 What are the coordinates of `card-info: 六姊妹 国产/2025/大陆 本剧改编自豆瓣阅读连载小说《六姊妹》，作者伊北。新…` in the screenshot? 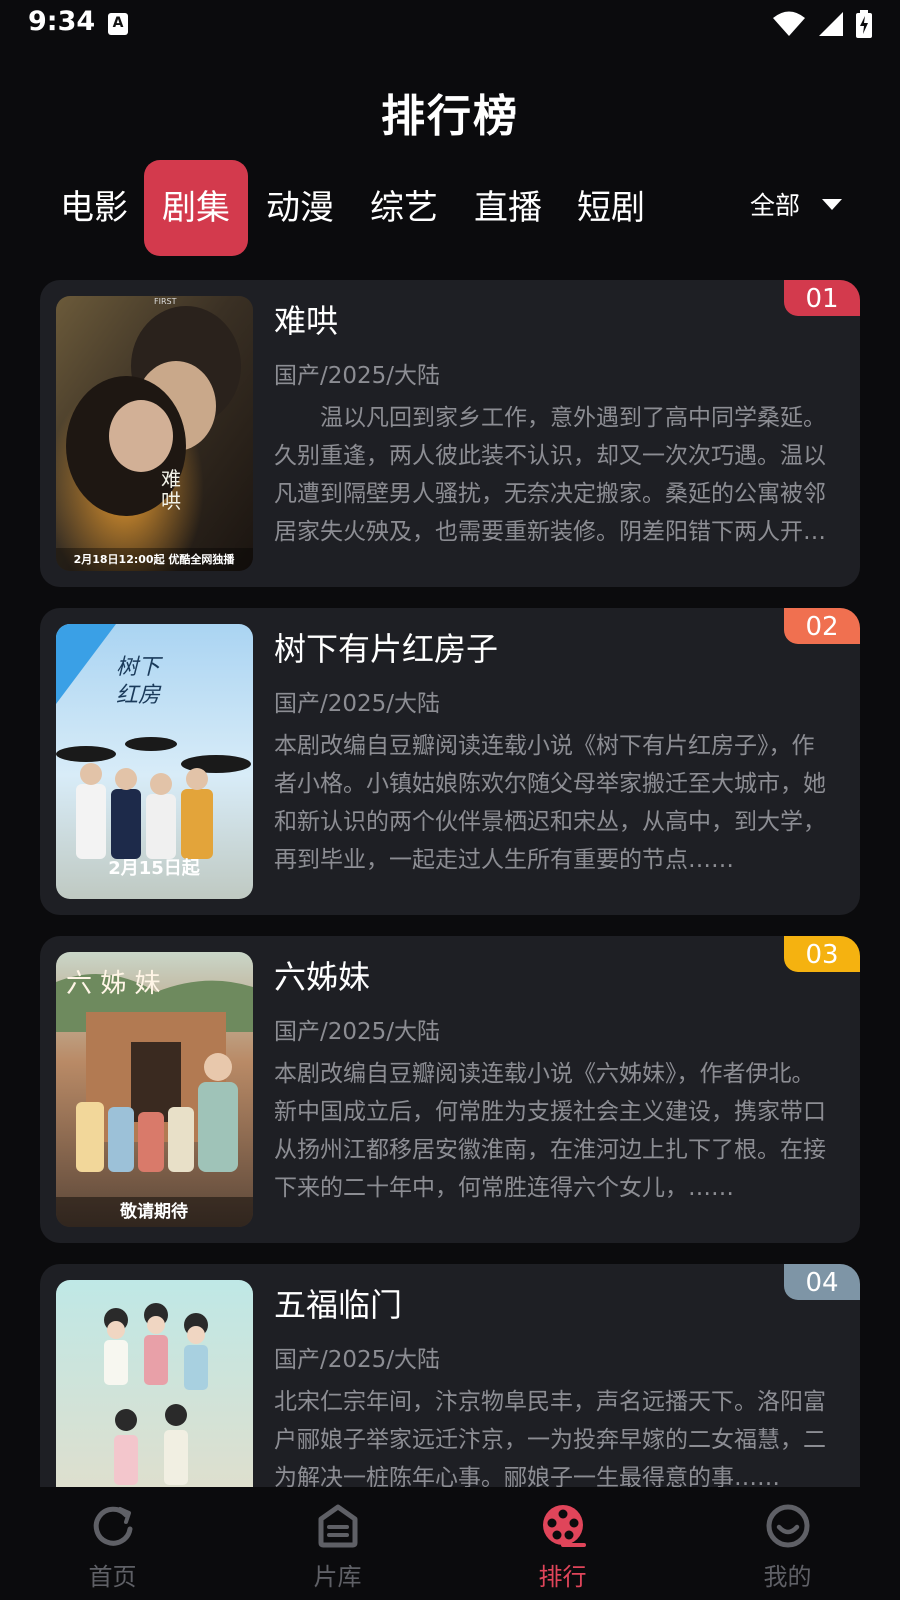 It's located at (554, 1079).